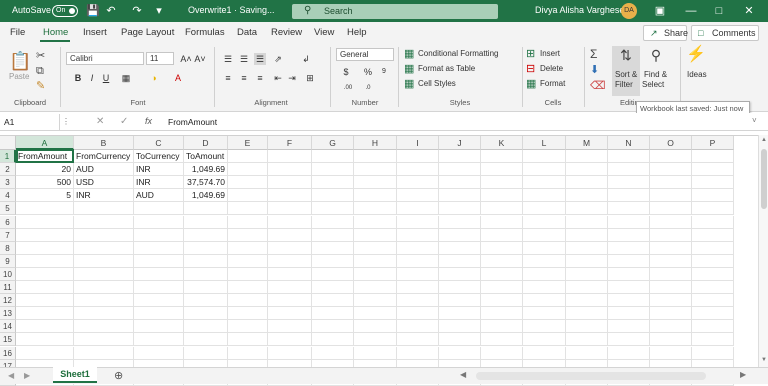  I want to click on share-button: ↗ Share, so click(665, 33).